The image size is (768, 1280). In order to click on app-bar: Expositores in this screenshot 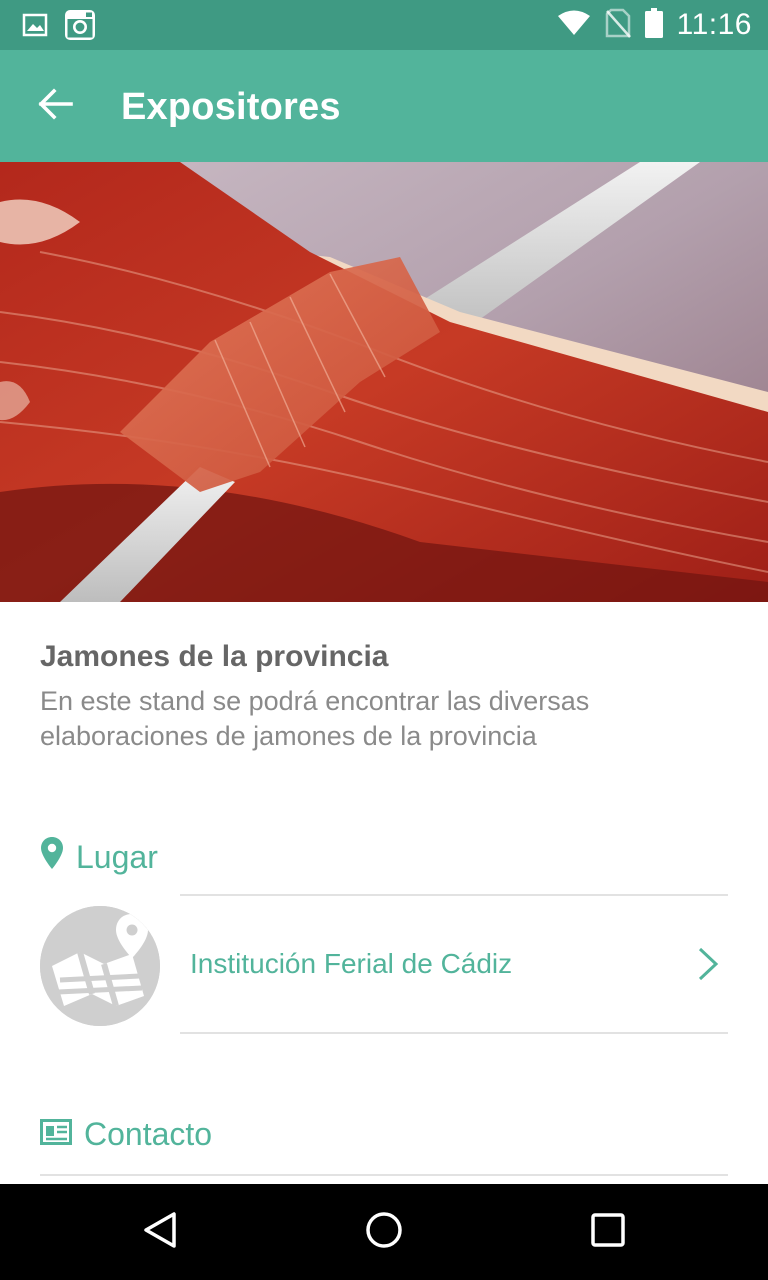, I will do `click(384, 106)`.